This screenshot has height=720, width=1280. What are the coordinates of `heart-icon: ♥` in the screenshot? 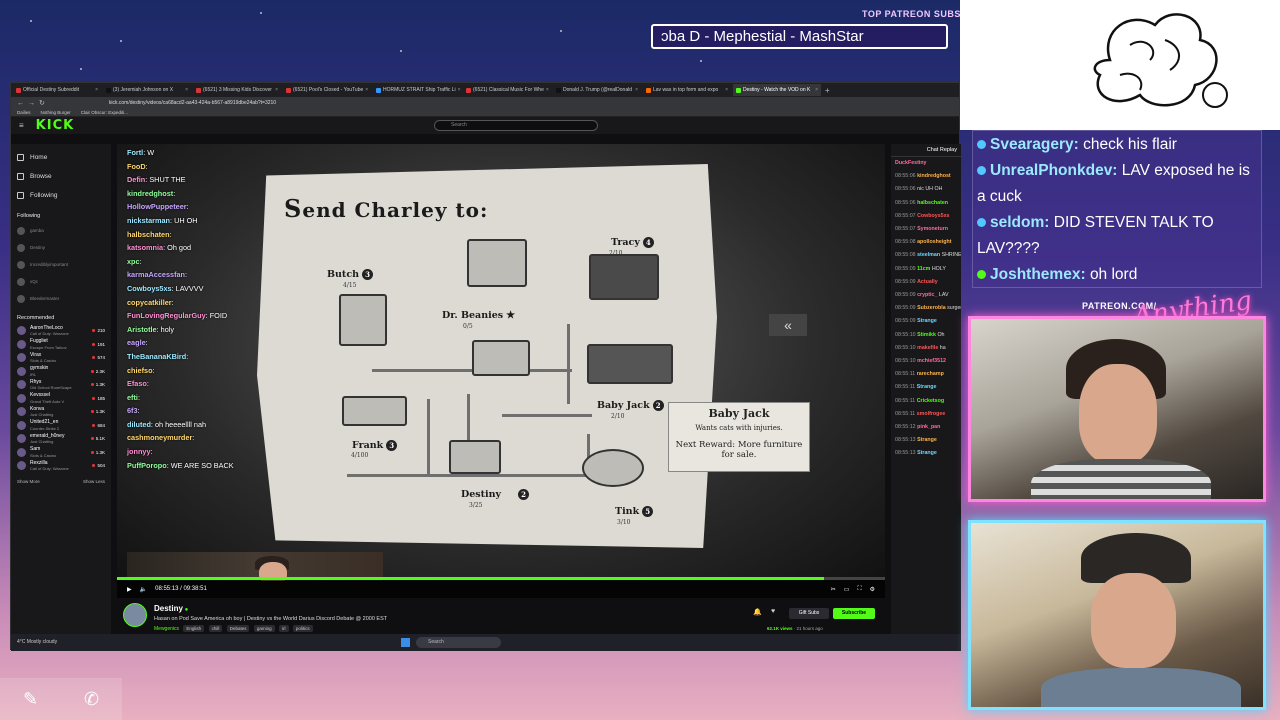 It's located at (773, 611).